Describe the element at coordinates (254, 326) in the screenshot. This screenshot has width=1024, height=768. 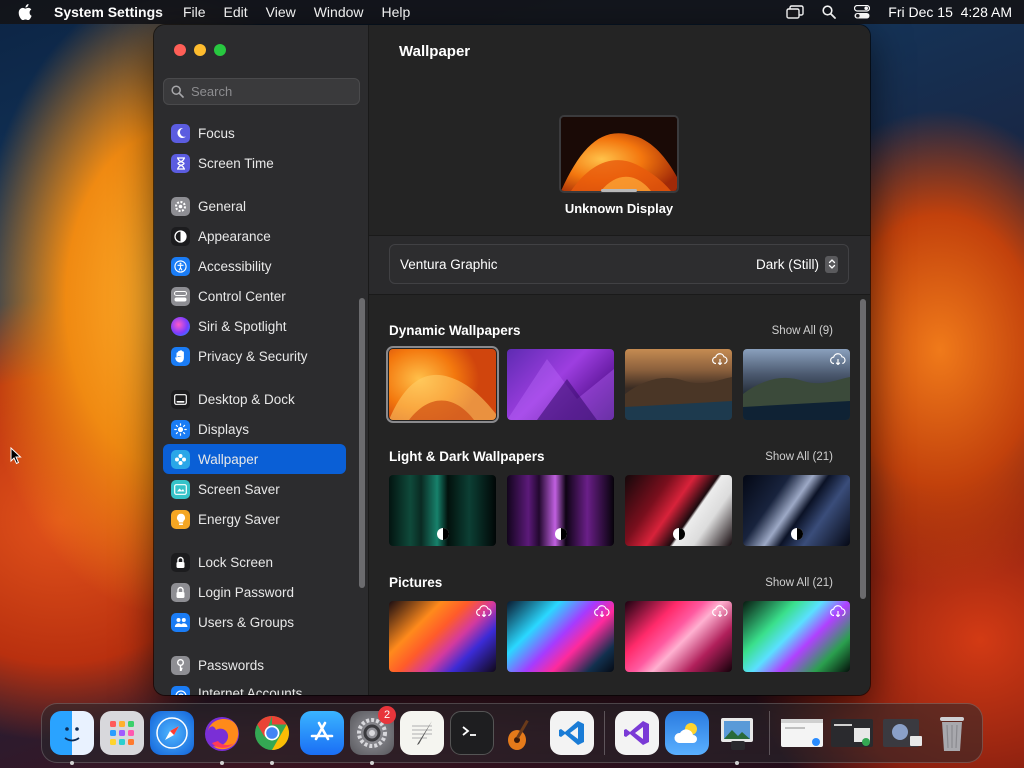
I see `sidebar-item-siri-spotlight: Siri & Spotlight` at that location.